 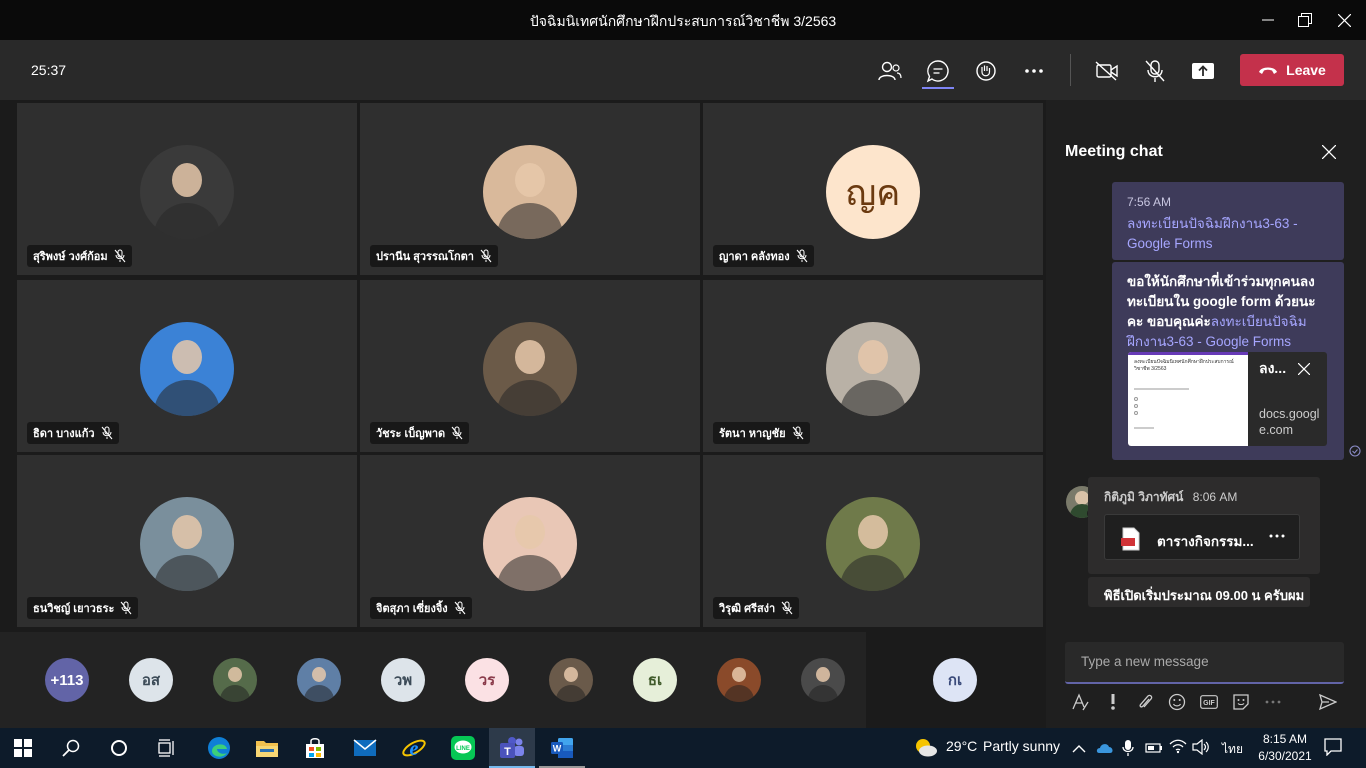 What do you see at coordinates (961, 746) in the screenshot?
I see `weather-temperature: 29°C` at bounding box center [961, 746].